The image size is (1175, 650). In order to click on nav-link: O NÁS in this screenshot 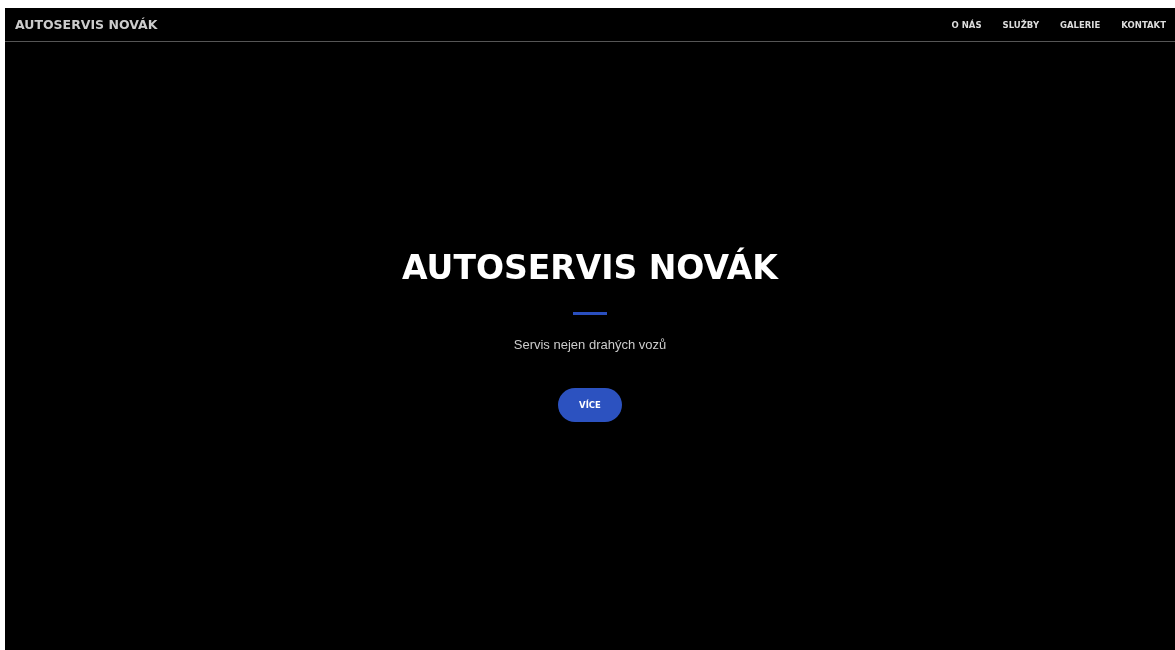, I will do `click(966, 24)`.